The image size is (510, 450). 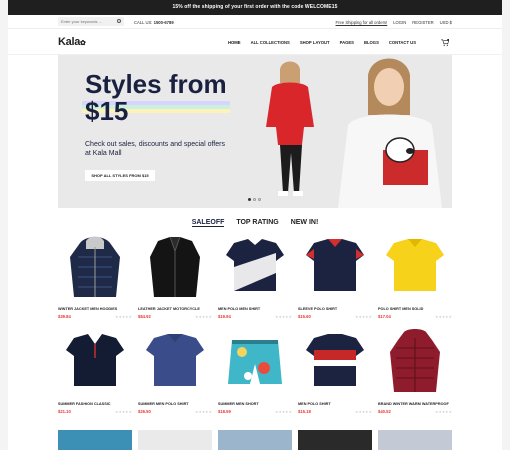 I want to click on product-card: POLO SHIRT MEN SOLID $17.04 ★★★★★, so click(x=415, y=276).